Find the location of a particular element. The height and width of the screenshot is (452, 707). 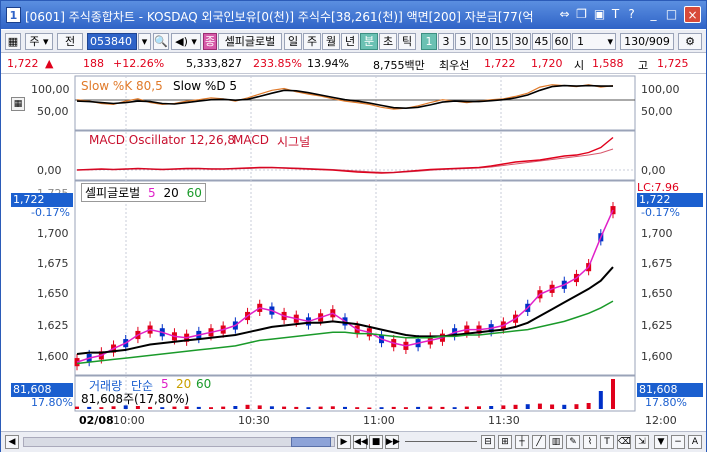

stoch-tick-right-50: 50,00 is located at coordinates (657, 111).